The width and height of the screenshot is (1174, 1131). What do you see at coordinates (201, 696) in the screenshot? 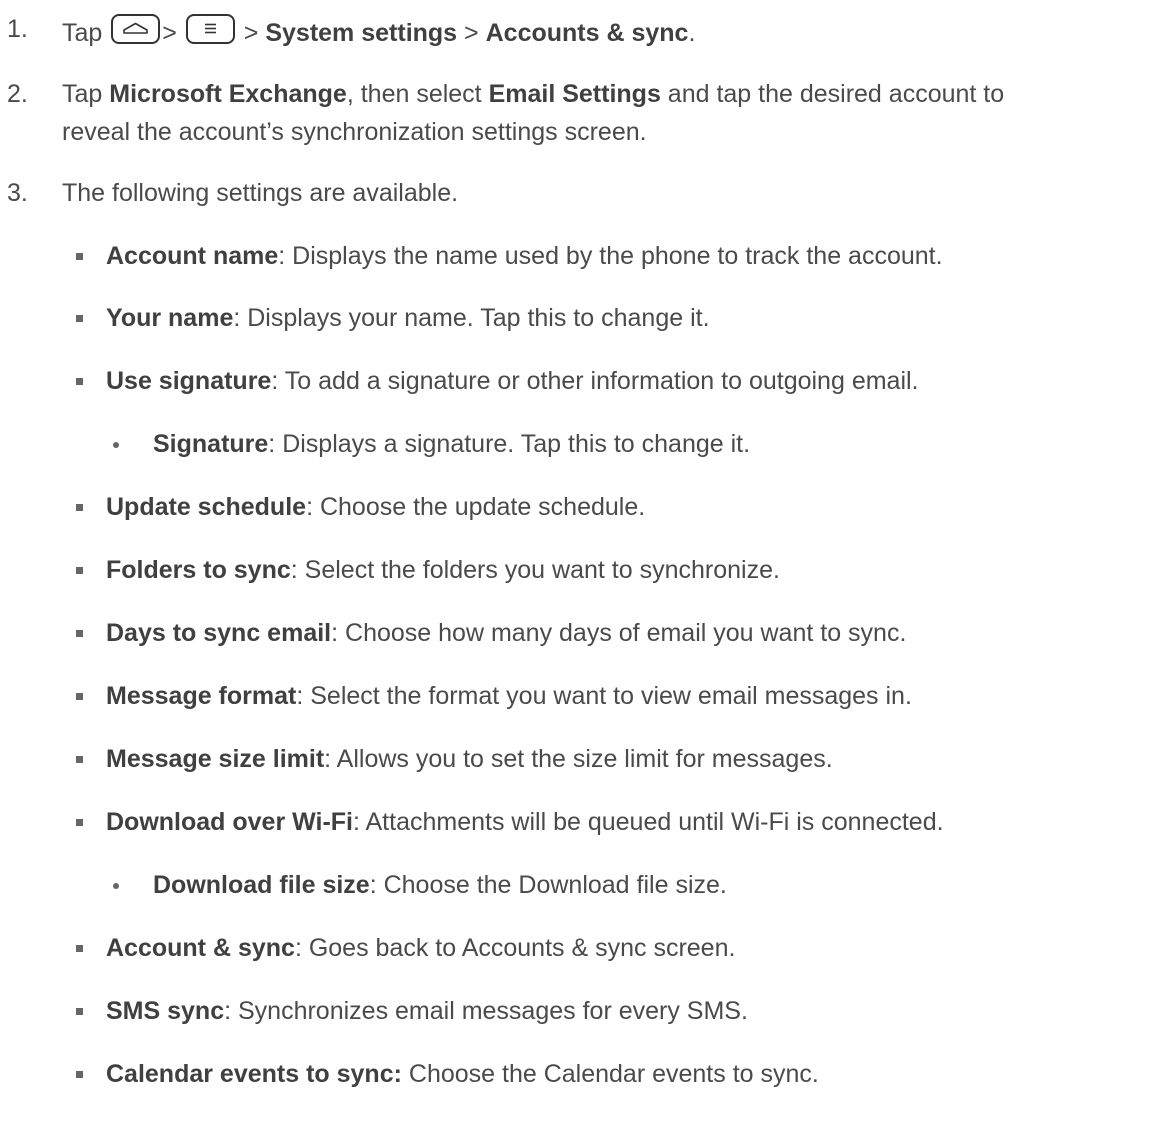
I see `setting-name: Message format` at bounding box center [201, 696].